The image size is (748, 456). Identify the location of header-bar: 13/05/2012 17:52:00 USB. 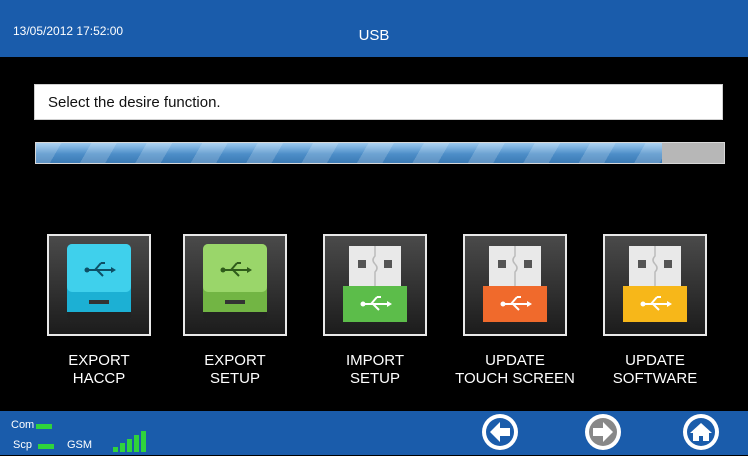
(374, 28).